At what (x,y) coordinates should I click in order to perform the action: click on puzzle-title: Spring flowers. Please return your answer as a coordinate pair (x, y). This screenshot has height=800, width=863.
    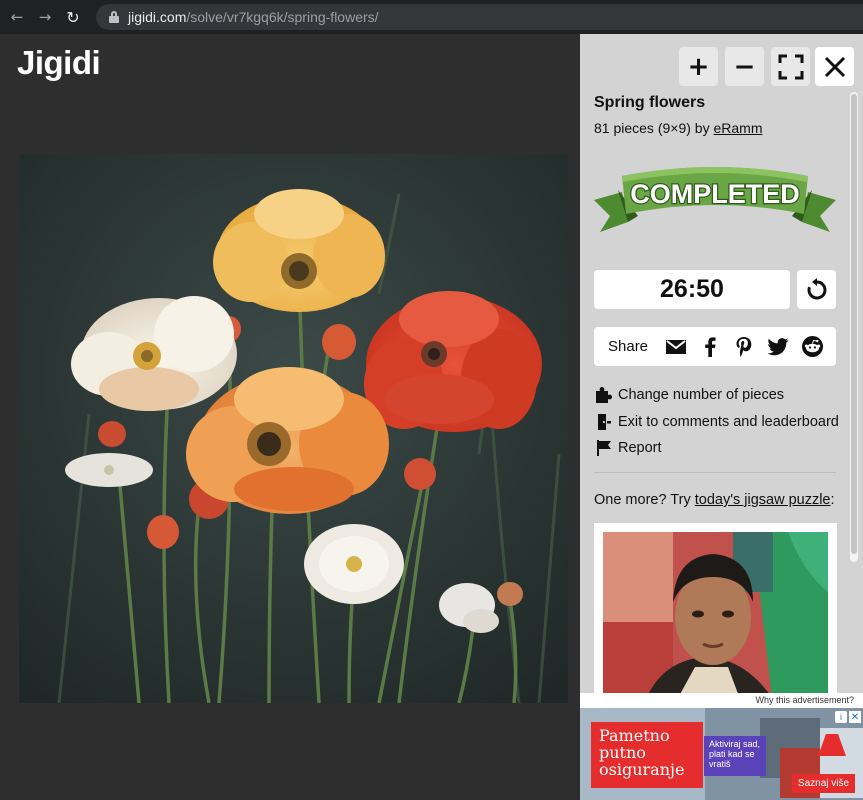
    Looking at the image, I should click on (650, 102).